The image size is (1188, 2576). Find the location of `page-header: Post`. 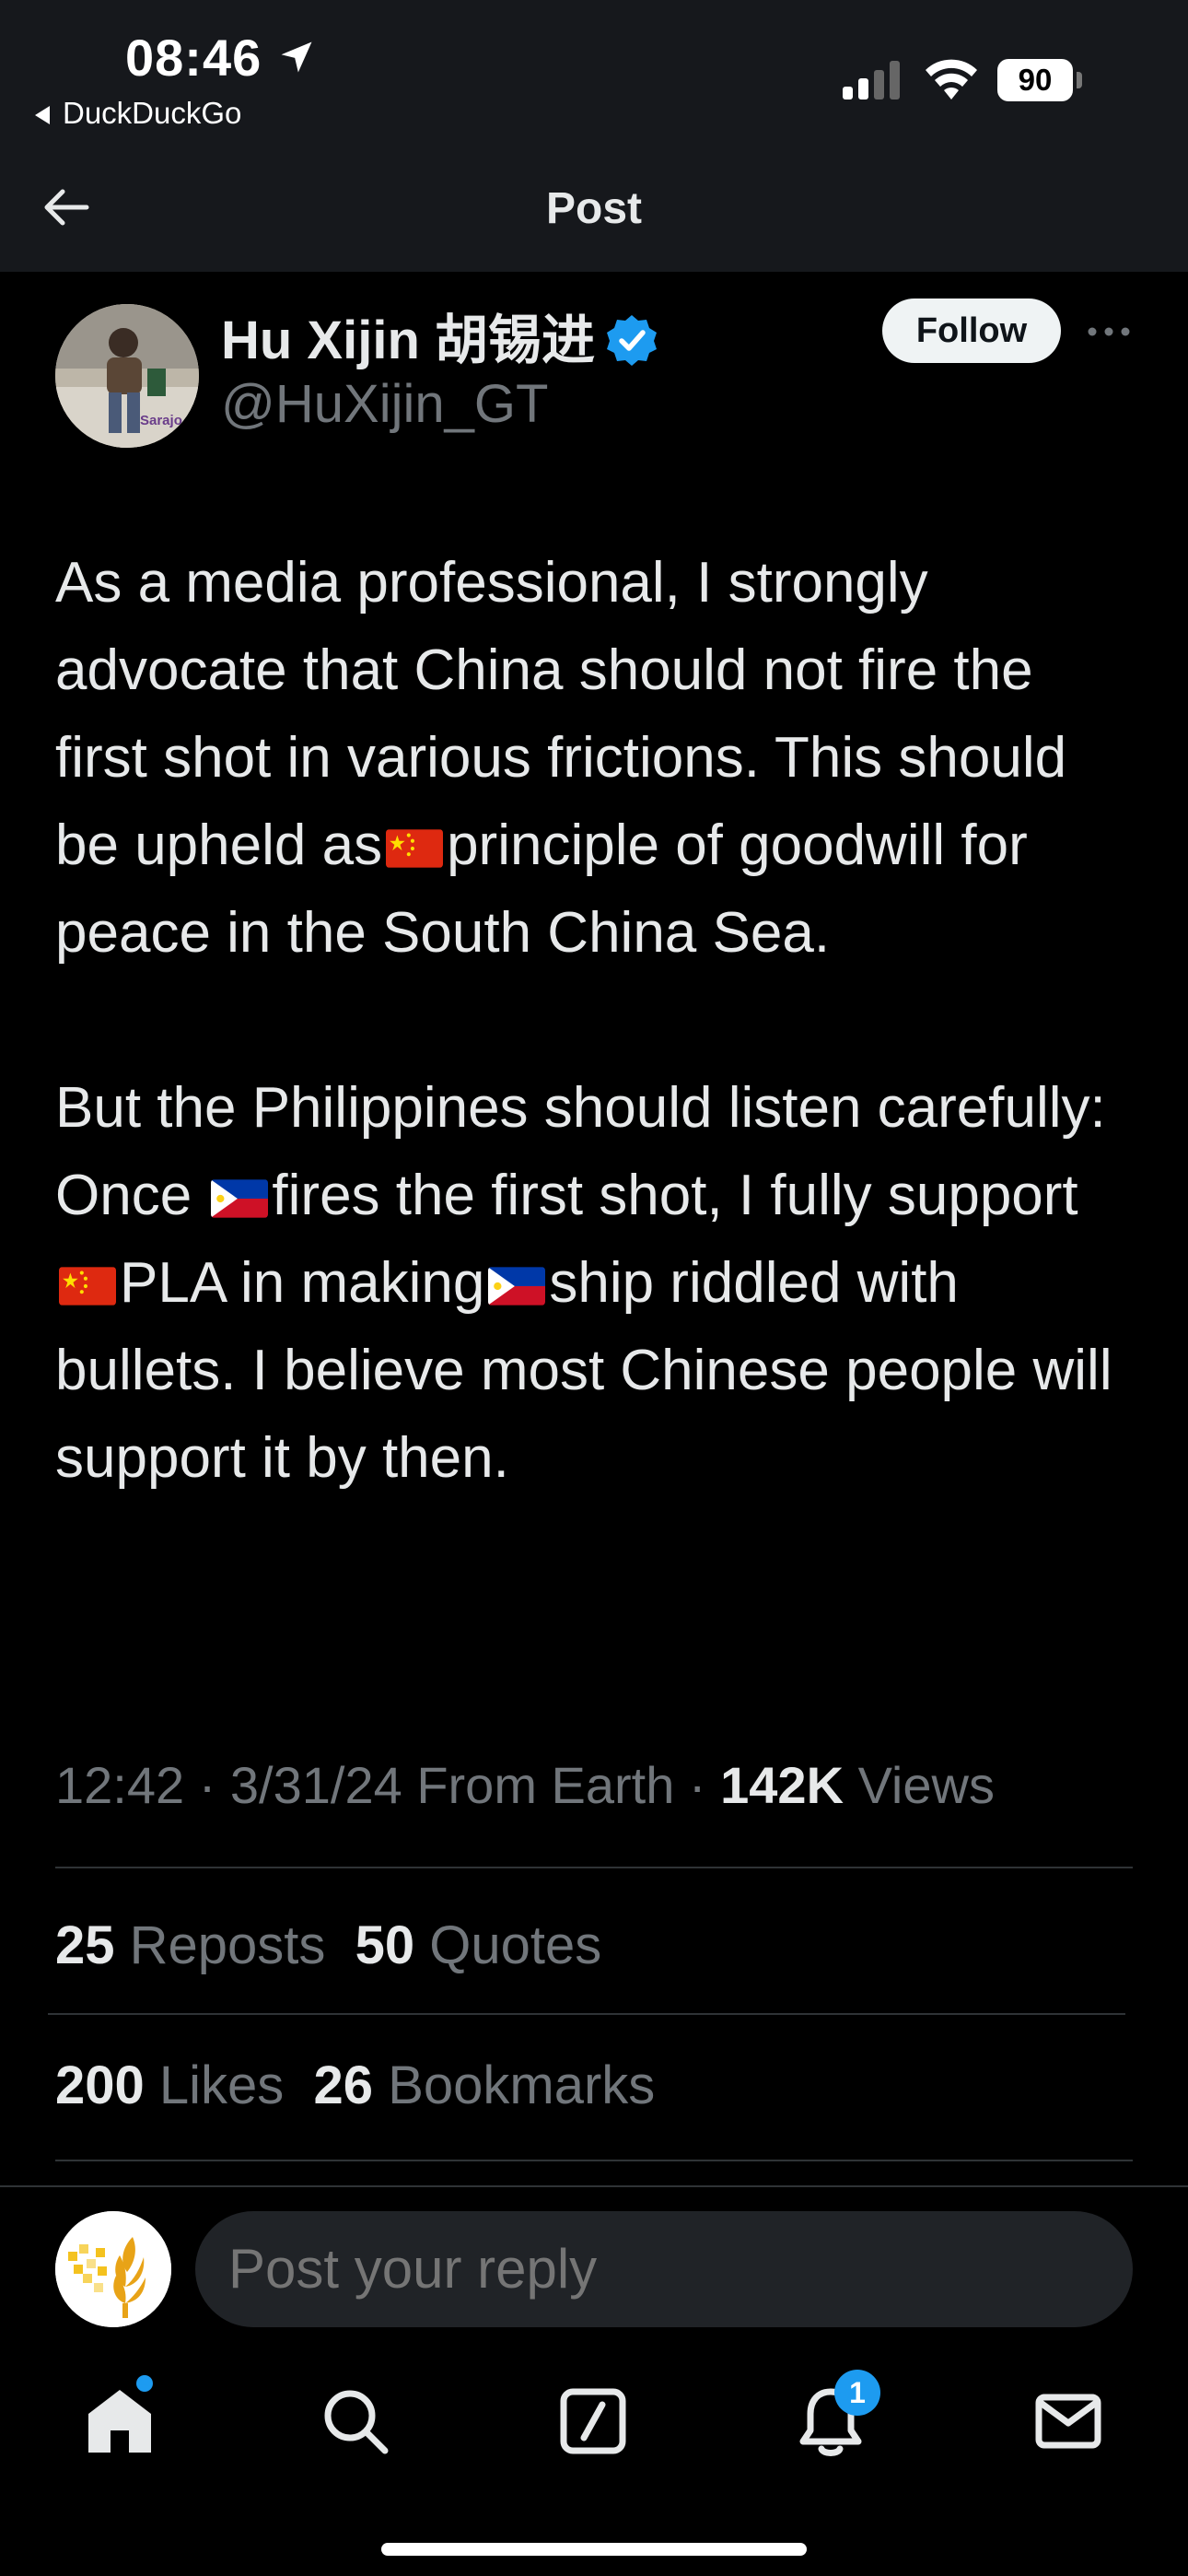

page-header: Post is located at coordinates (594, 207).